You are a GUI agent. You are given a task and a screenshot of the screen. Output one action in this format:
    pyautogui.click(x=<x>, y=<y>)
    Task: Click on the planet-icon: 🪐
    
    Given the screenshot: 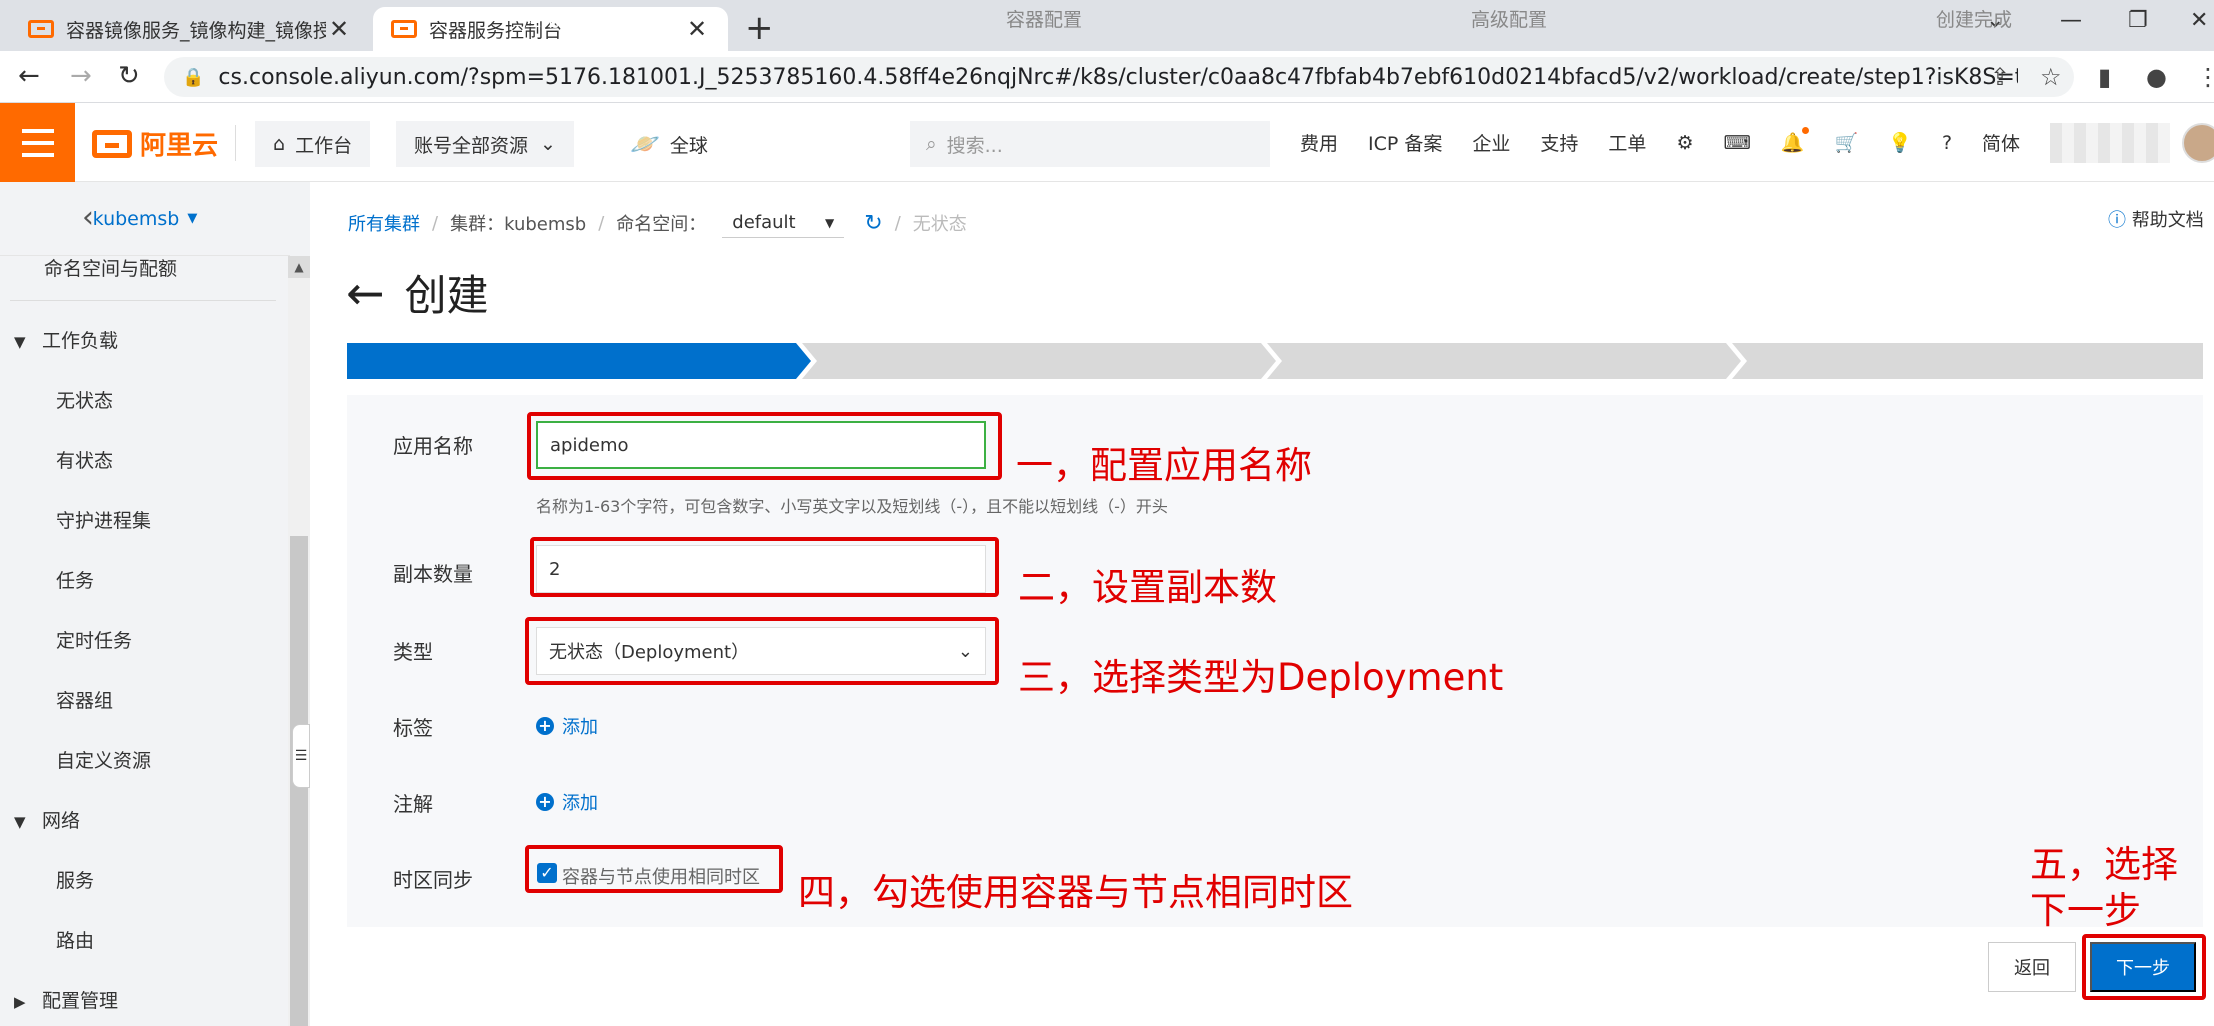 What is the action you would take?
    pyautogui.click(x=645, y=144)
    